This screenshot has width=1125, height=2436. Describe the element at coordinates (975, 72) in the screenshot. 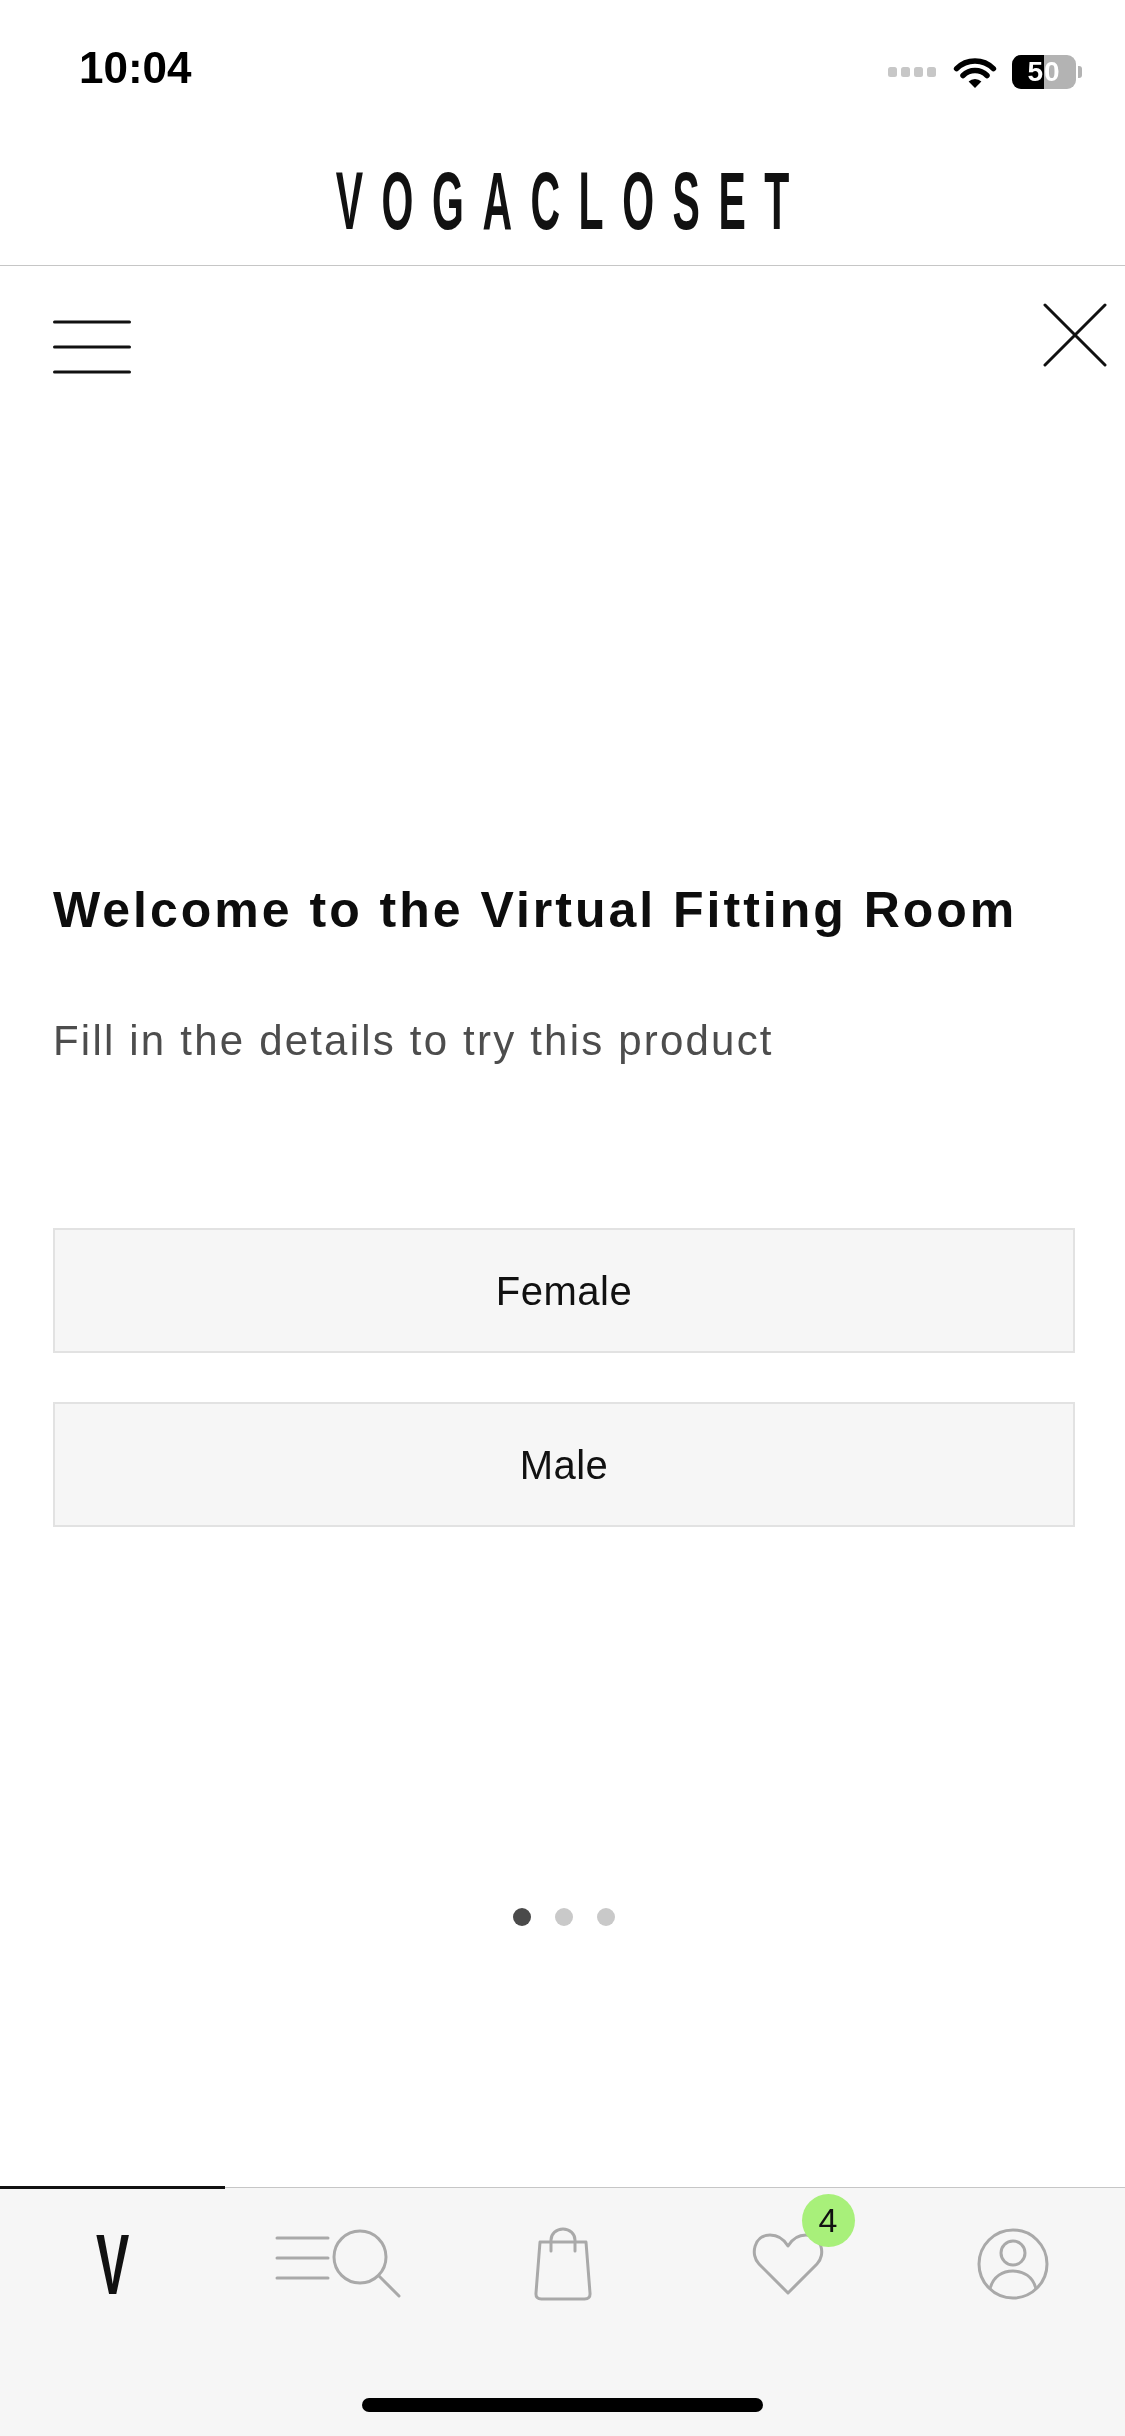

I see `wifi-icon` at that location.